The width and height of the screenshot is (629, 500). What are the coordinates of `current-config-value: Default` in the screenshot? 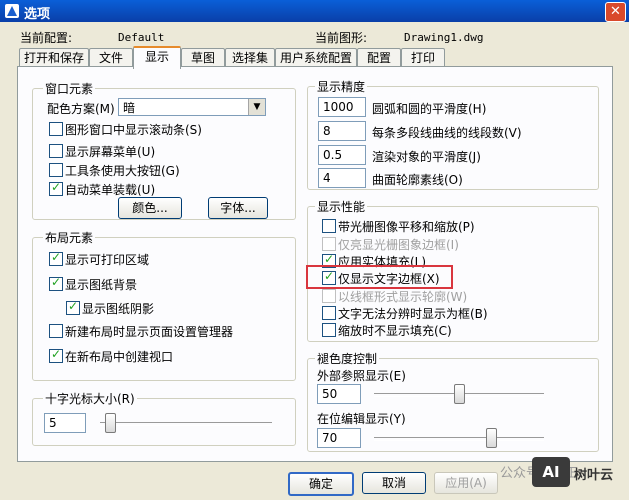 It's located at (141, 37).